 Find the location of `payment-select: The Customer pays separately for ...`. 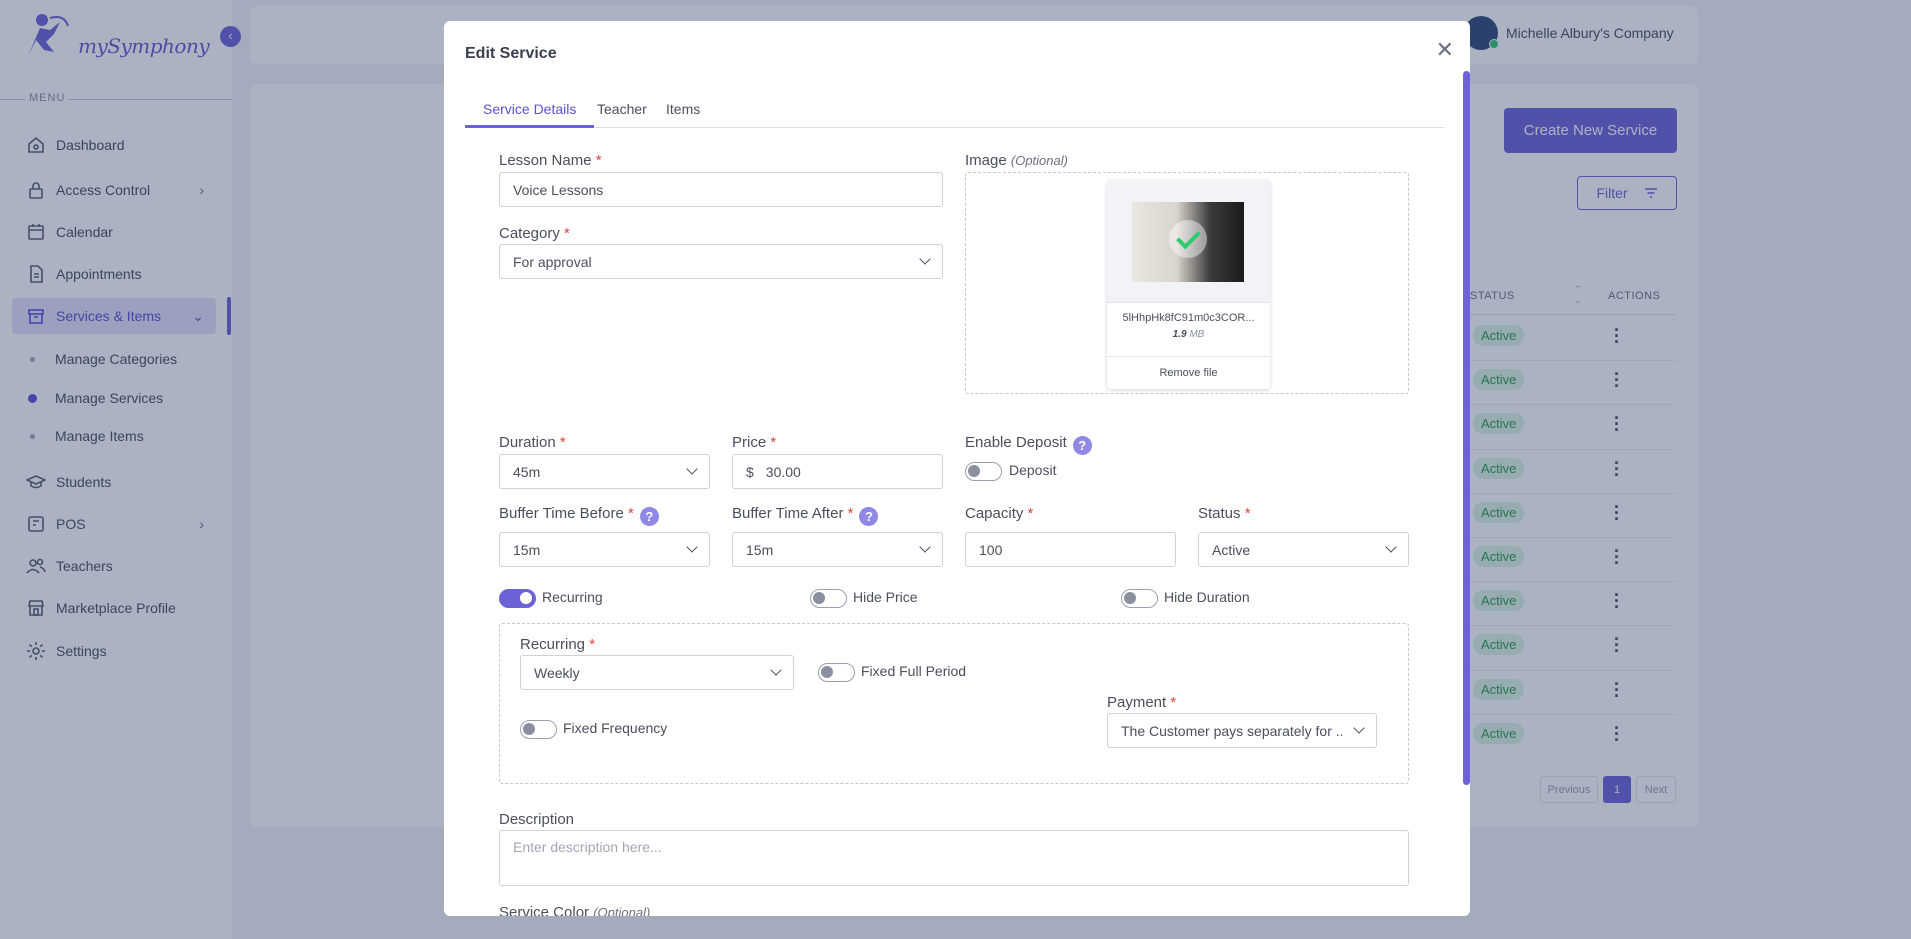

payment-select: The Customer pays separately for ... is located at coordinates (1242, 730).